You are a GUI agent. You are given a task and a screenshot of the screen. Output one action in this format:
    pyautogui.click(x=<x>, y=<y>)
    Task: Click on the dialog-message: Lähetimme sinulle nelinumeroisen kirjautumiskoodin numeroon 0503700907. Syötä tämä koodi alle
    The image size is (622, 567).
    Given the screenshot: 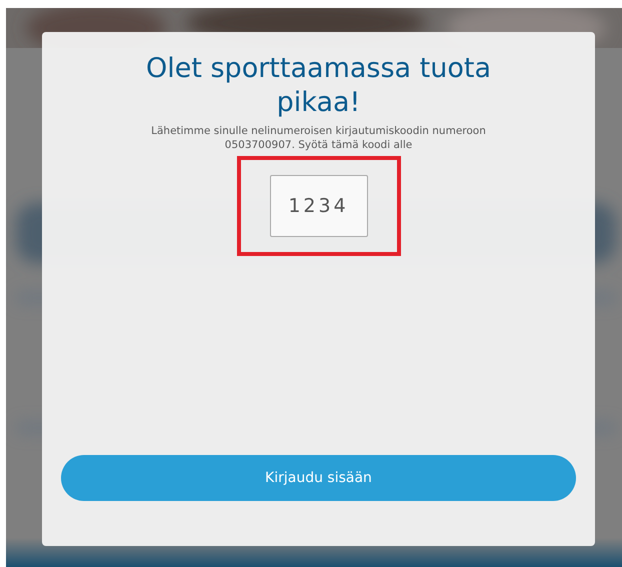 What is the action you would take?
    pyautogui.click(x=318, y=138)
    